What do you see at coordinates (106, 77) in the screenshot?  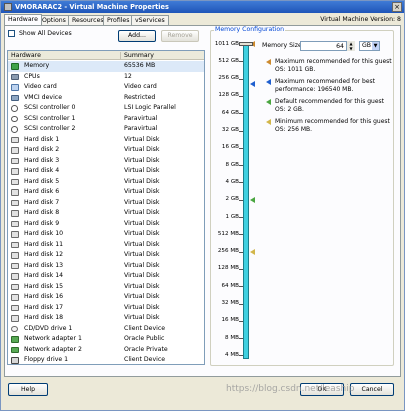 I see `hardware-row: CPUs 12` at bounding box center [106, 77].